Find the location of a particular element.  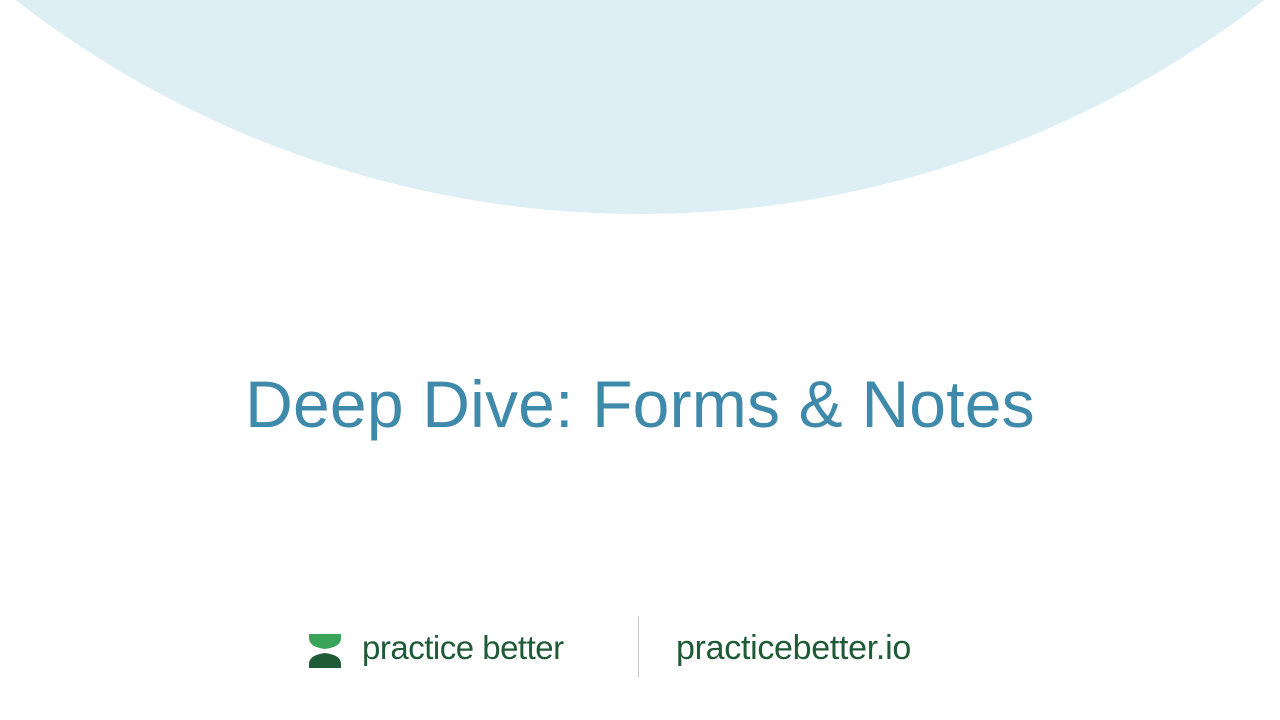

website-url: practicebetter.io is located at coordinates (793, 648).